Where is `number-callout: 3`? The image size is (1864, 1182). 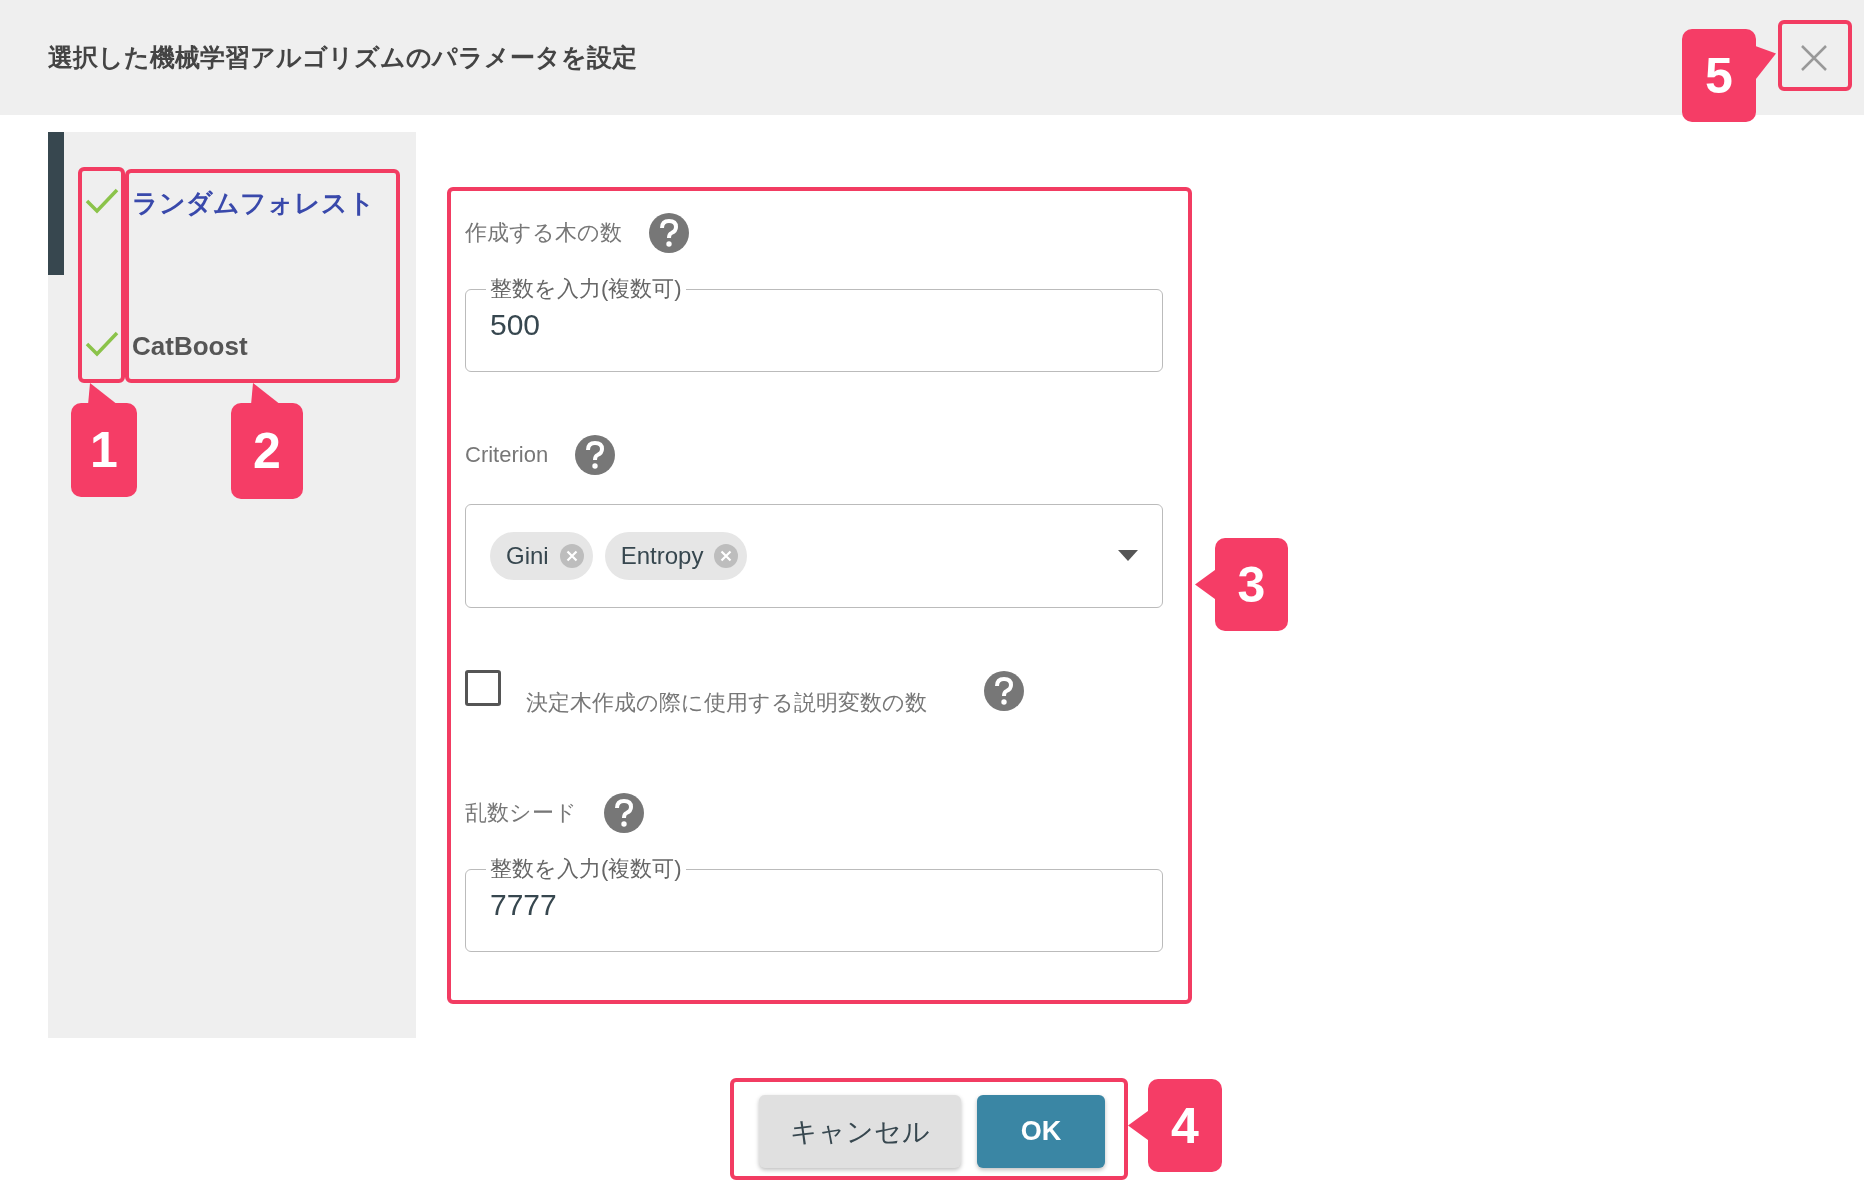 number-callout: 3 is located at coordinates (1241, 584).